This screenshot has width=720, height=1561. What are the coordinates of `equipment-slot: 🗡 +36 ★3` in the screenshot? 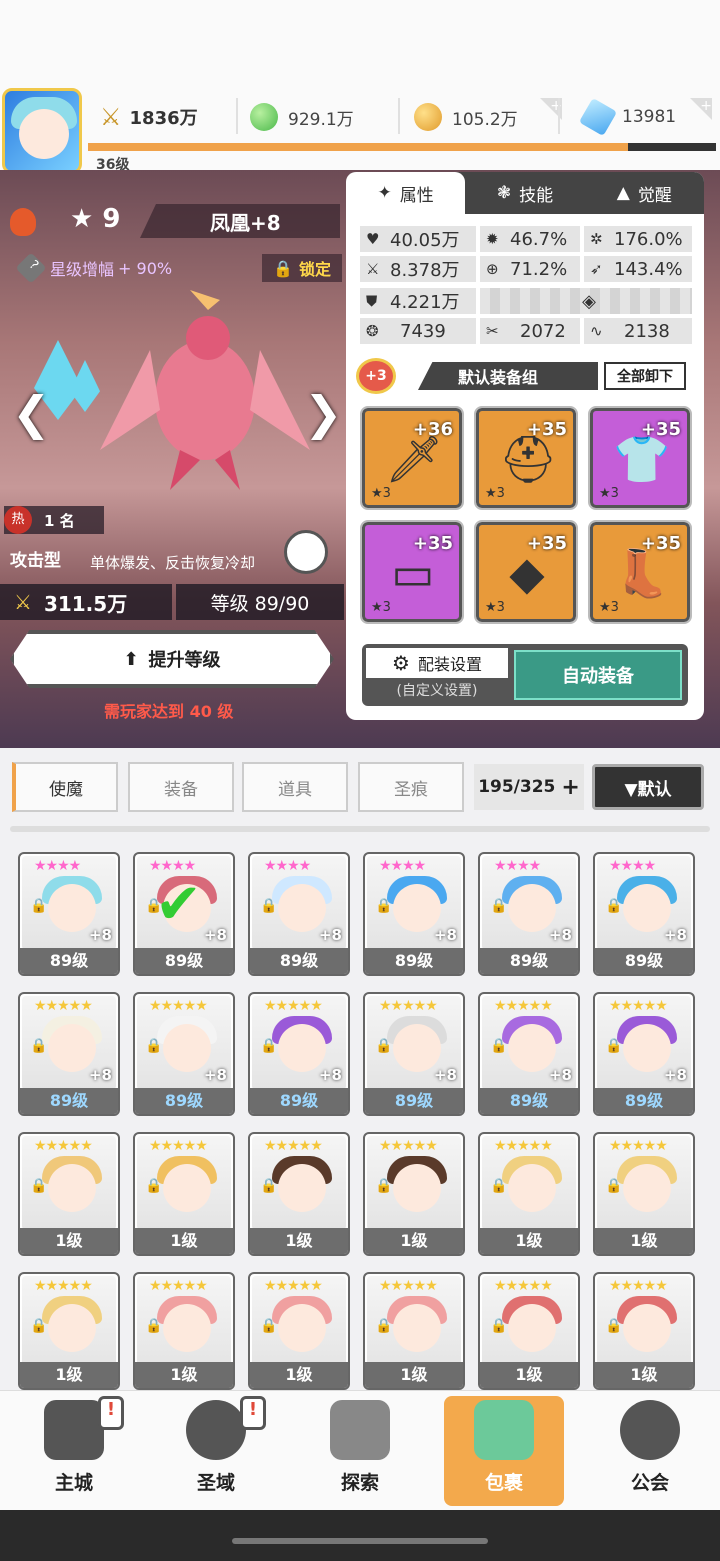 It's located at (412, 458).